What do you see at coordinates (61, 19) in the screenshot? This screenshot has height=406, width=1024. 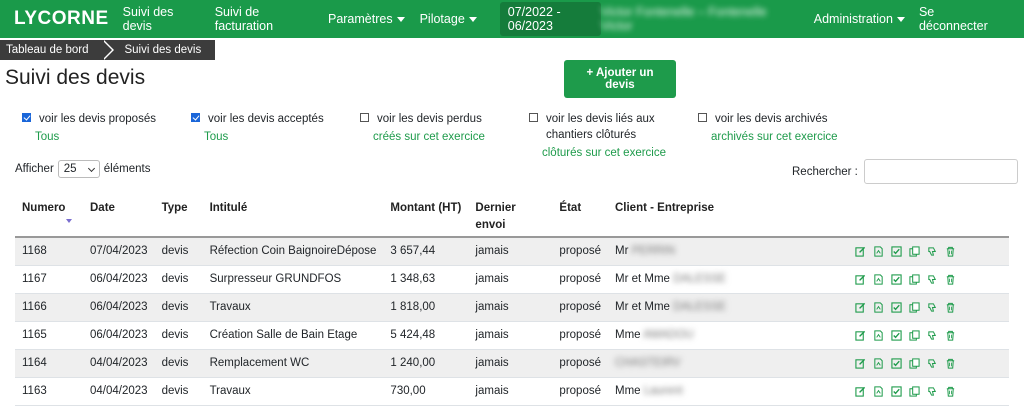 I see `brand-logo: LYCORNE` at bounding box center [61, 19].